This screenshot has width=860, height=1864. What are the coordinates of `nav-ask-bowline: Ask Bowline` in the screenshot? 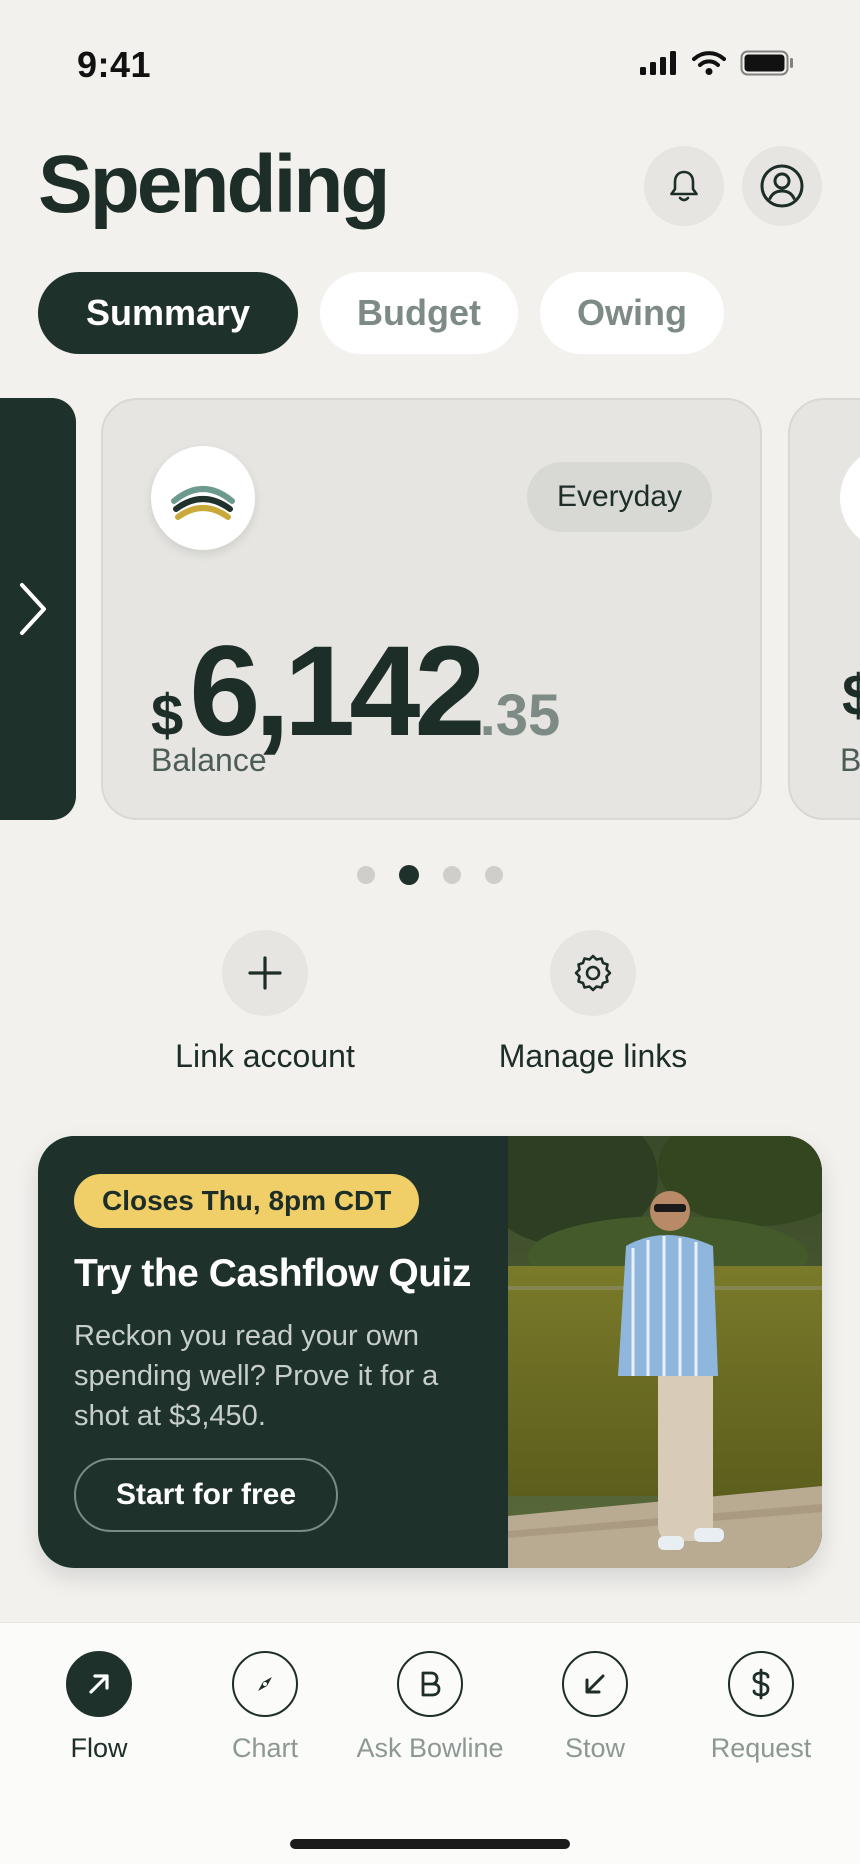 It's located at (430, 1707).